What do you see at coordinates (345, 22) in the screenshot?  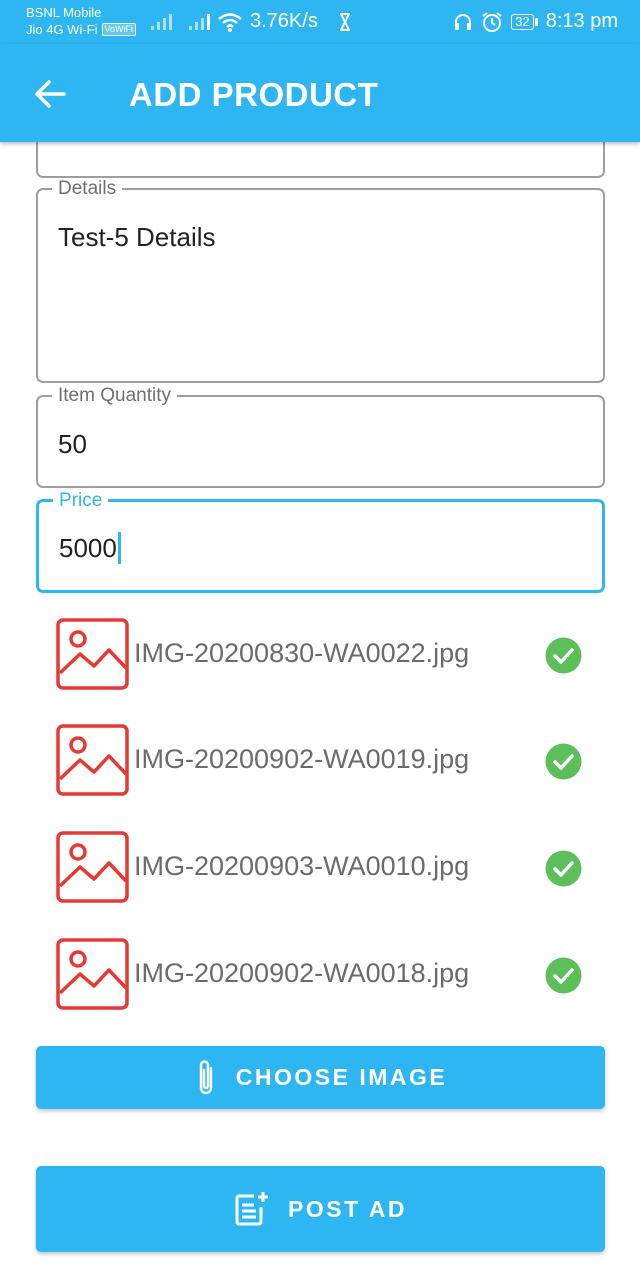 I see `hourglass-icon` at bounding box center [345, 22].